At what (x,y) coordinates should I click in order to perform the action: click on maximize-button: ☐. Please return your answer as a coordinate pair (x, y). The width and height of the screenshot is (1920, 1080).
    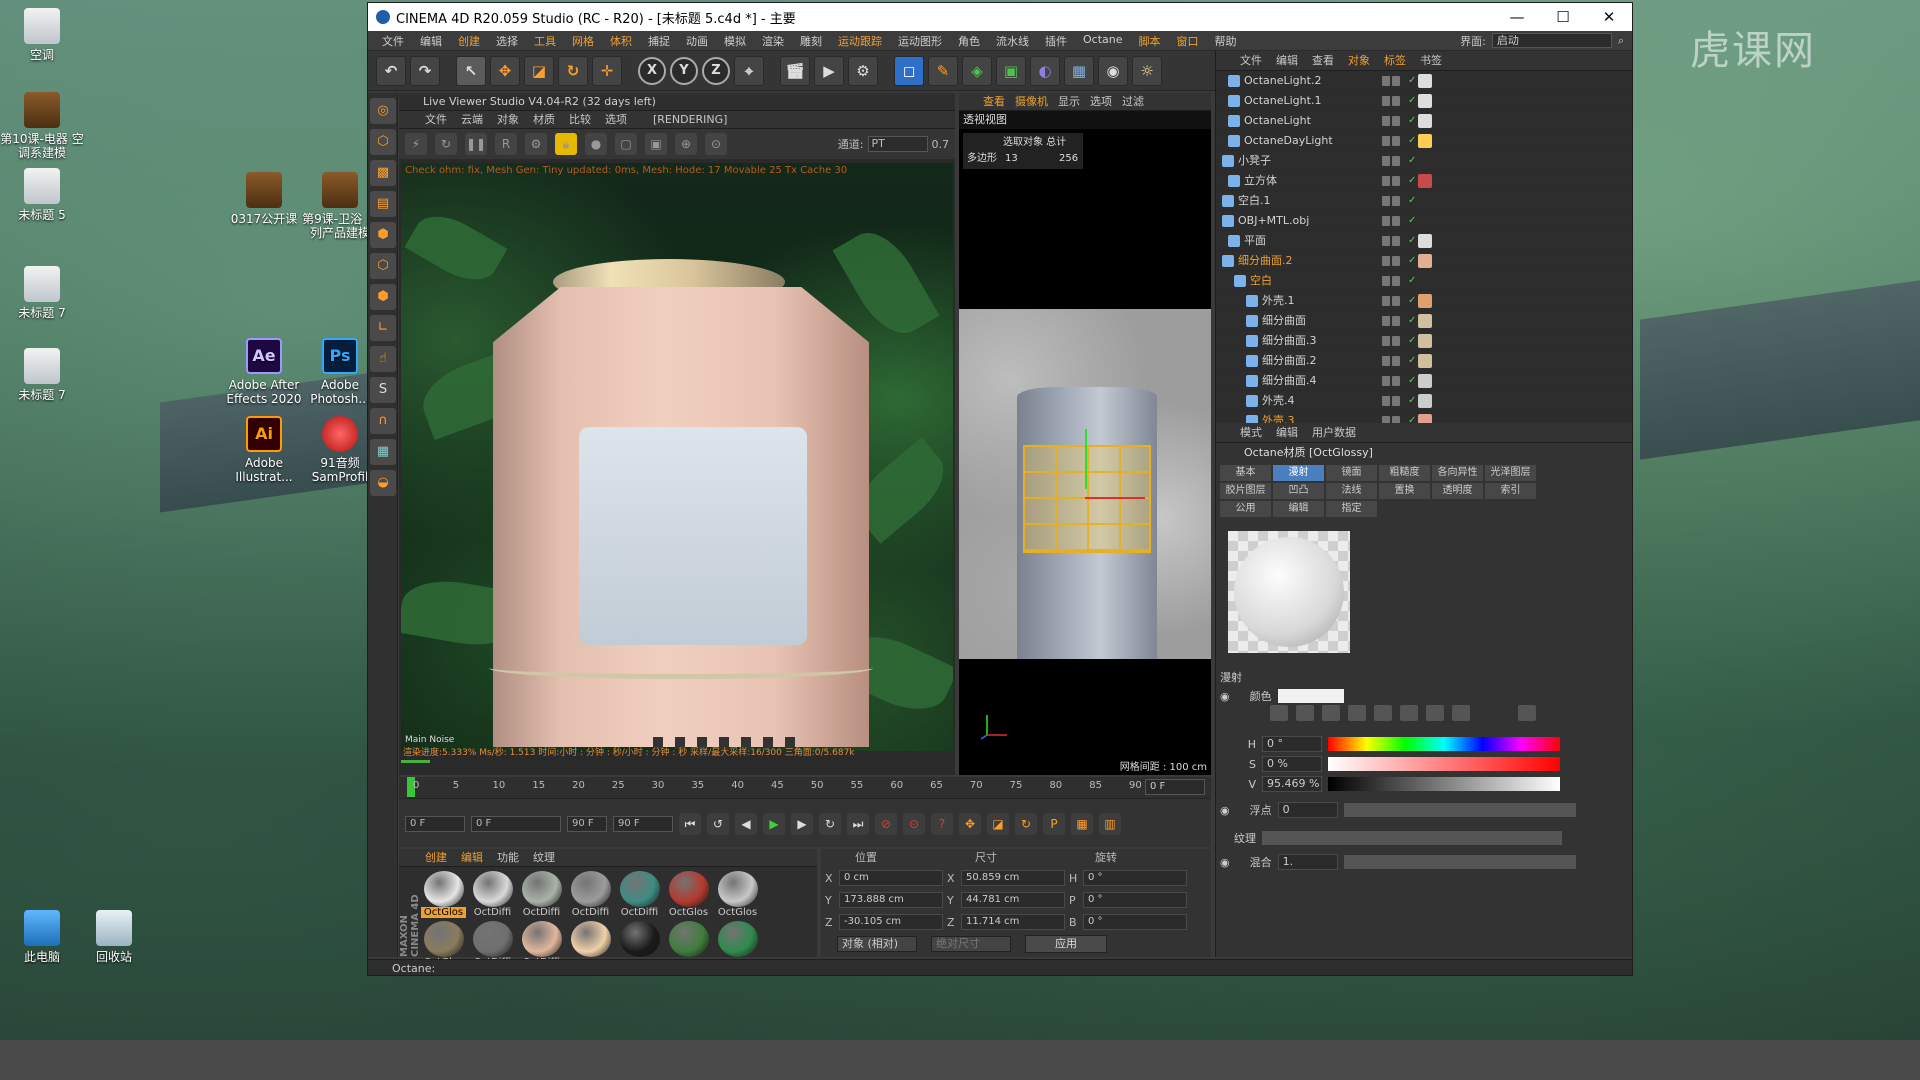
    Looking at the image, I should click on (1563, 17).